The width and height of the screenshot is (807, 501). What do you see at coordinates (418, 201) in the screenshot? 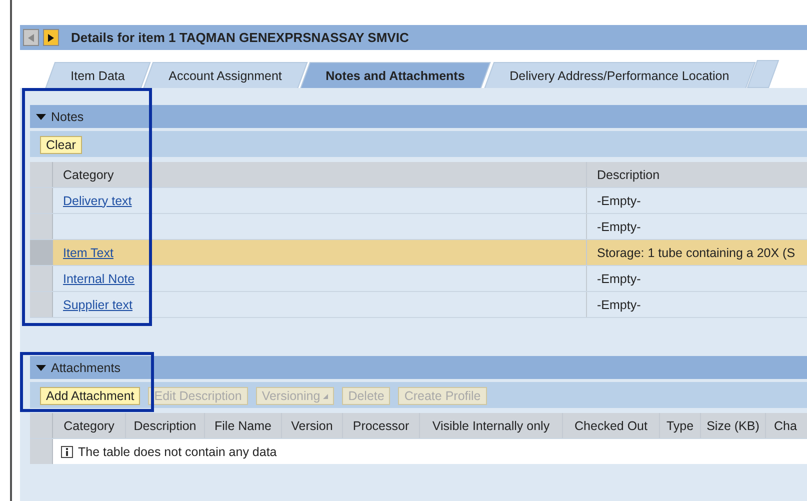
I see `table-row: Delivery text -Empty-` at bounding box center [418, 201].